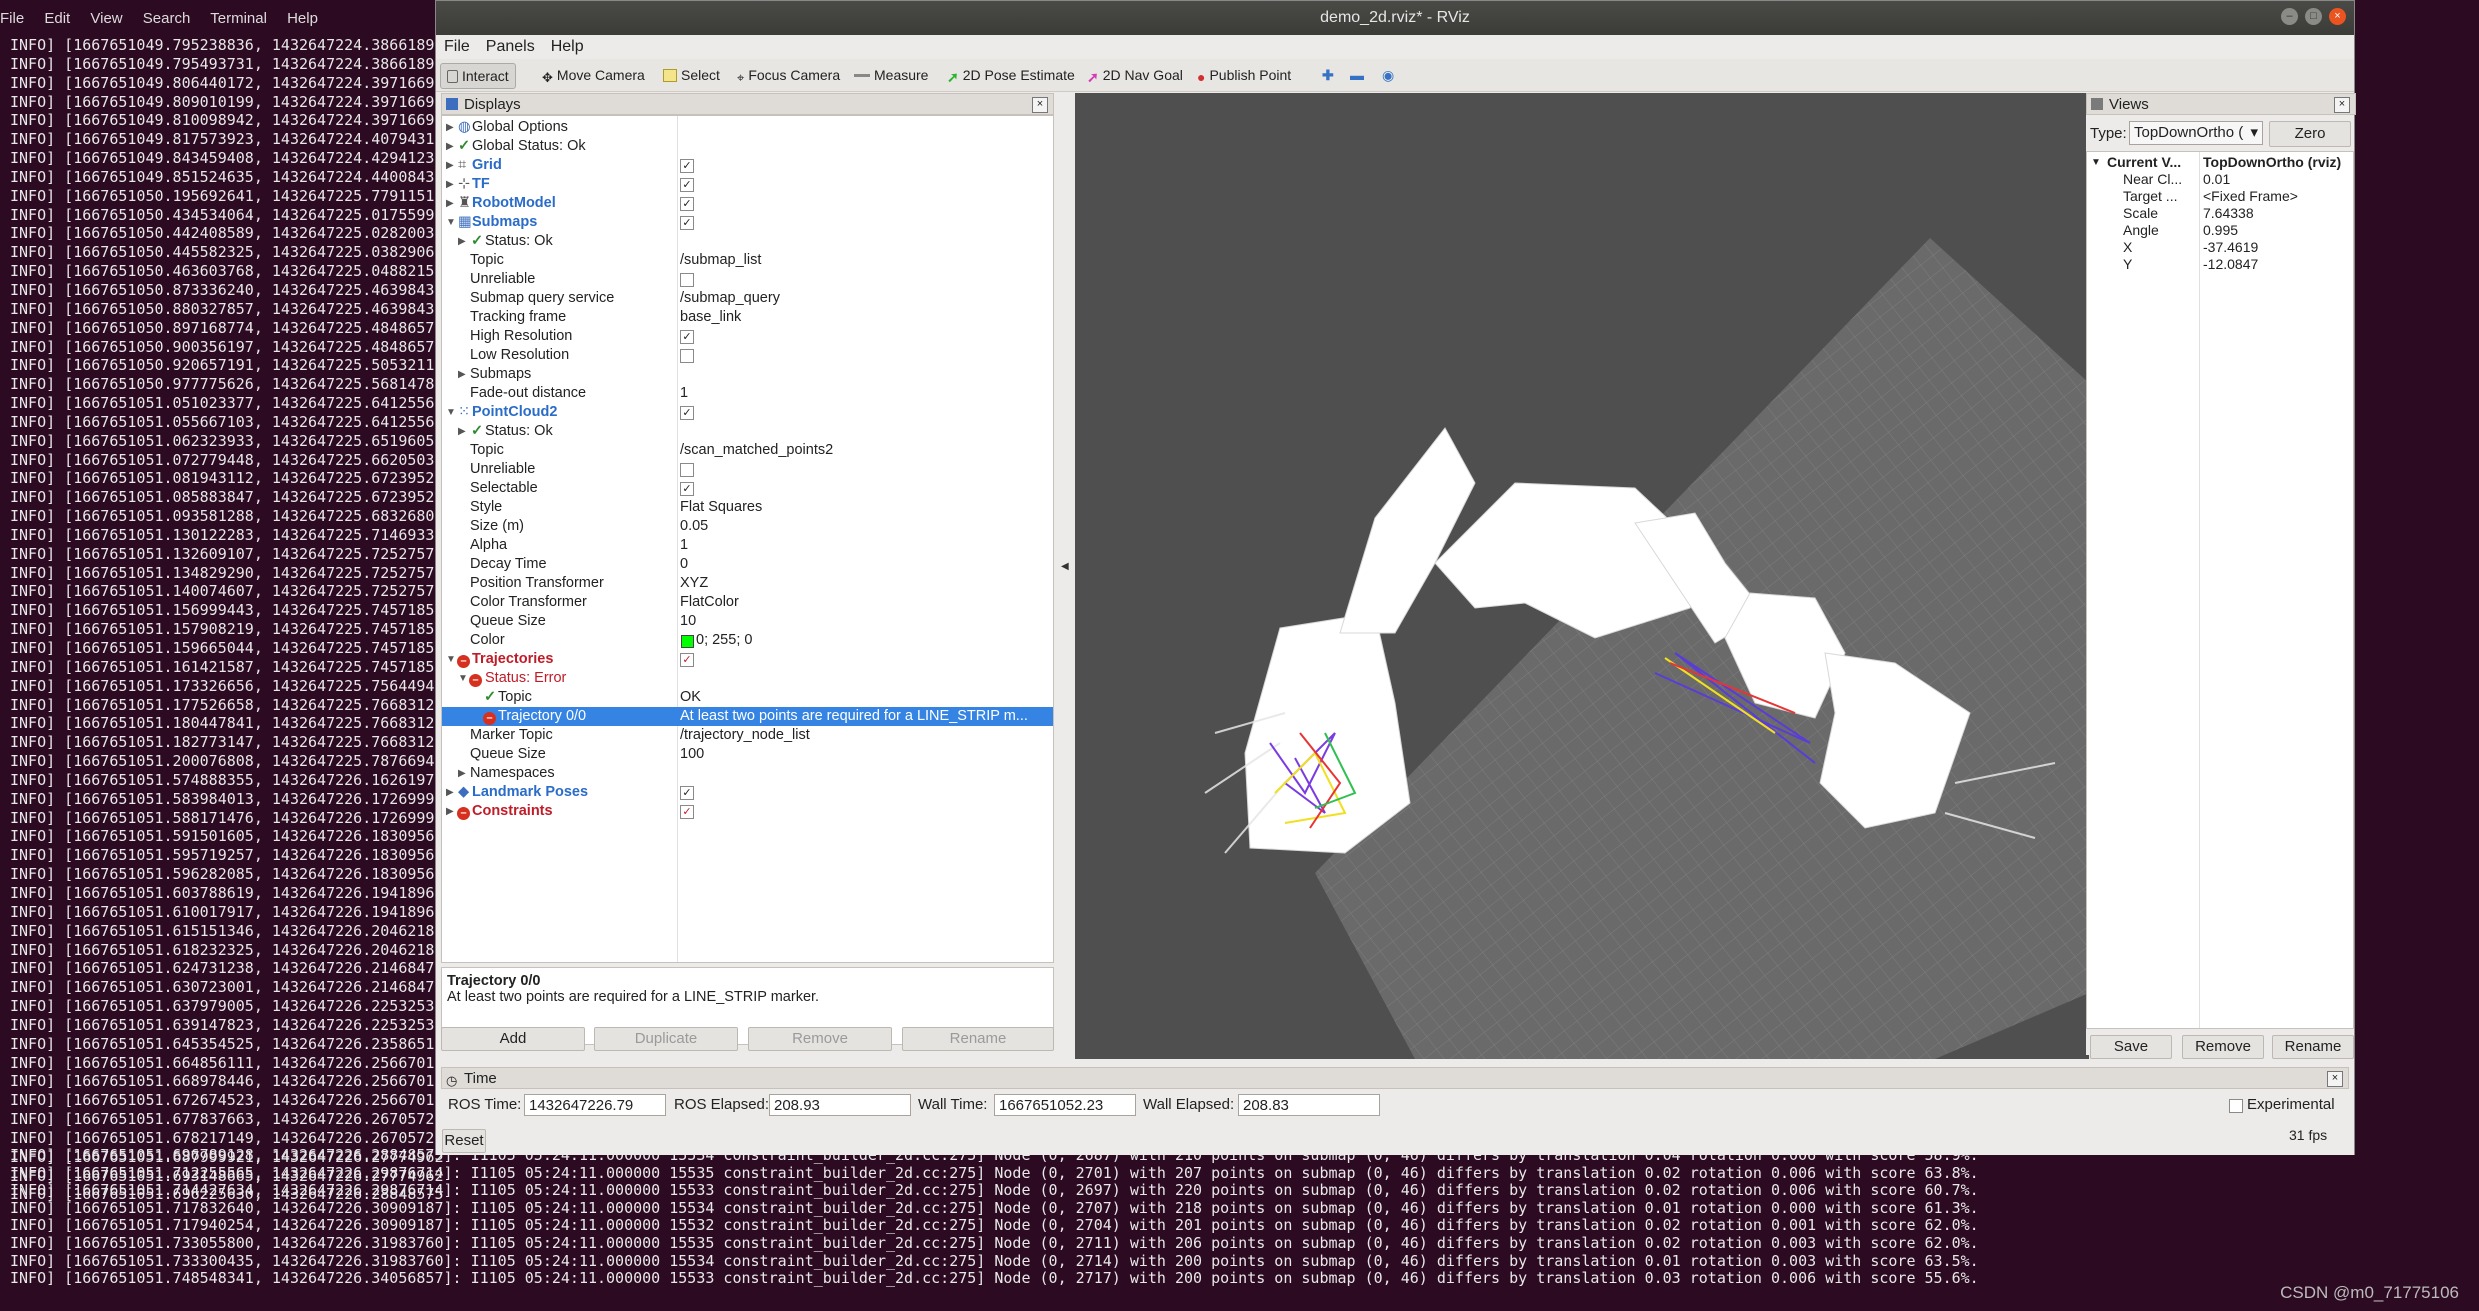  Describe the element at coordinates (730, 298) in the screenshot. I see `tree-value: /submap_query` at that location.